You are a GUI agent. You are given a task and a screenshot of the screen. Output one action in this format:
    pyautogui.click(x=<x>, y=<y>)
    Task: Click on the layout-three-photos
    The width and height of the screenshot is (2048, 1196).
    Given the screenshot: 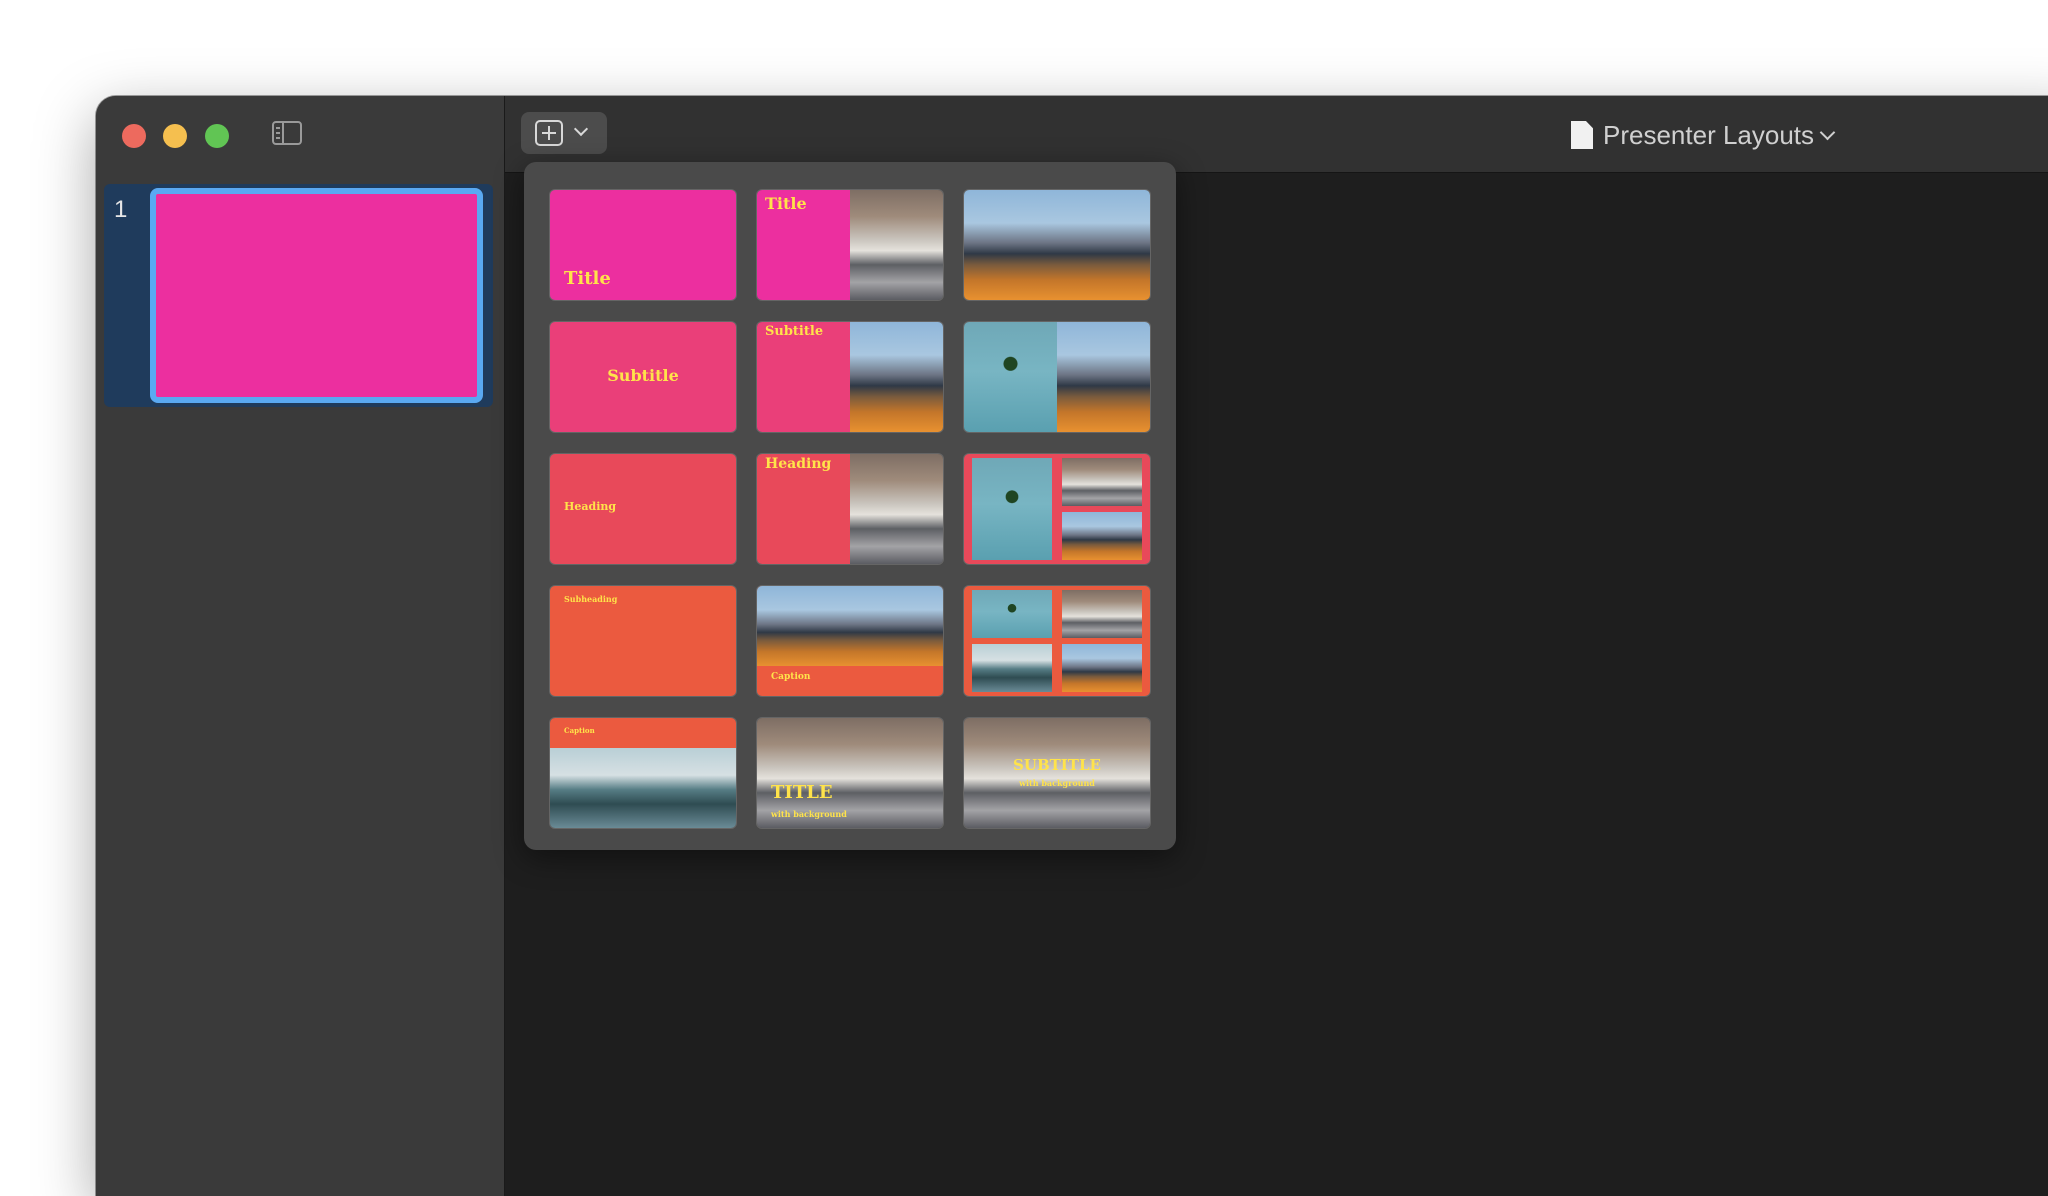 What is the action you would take?
    pyautogui.click(x=1057, y=509)
    